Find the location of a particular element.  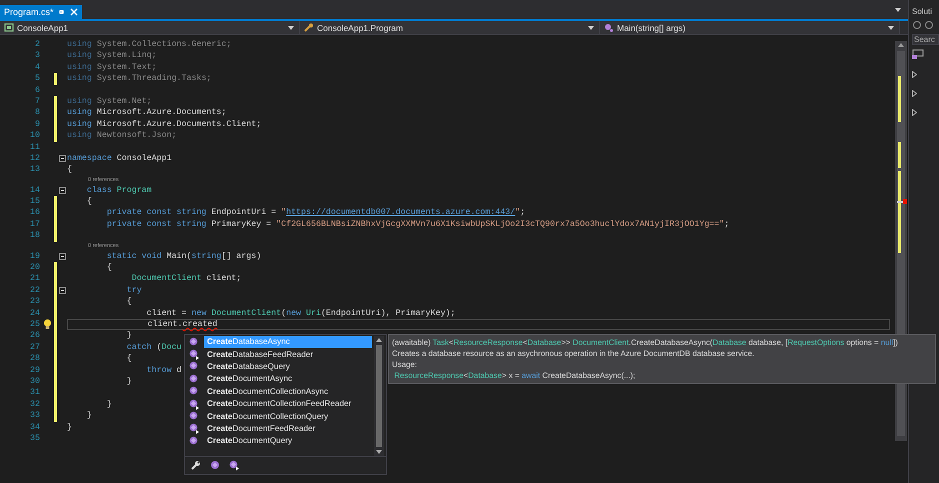

close-icon is located at coordinates (74, 12).